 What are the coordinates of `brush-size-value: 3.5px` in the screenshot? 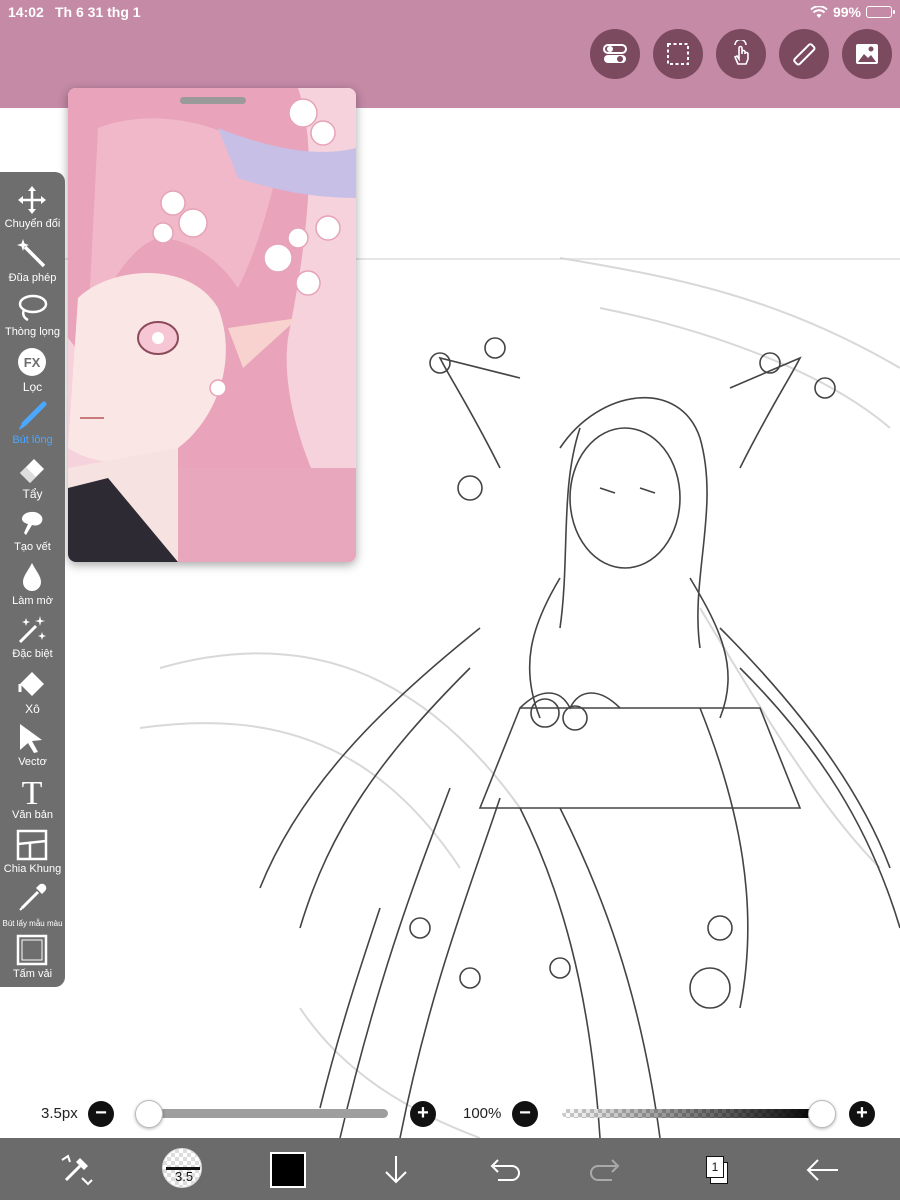 It's located at (59, 1113).